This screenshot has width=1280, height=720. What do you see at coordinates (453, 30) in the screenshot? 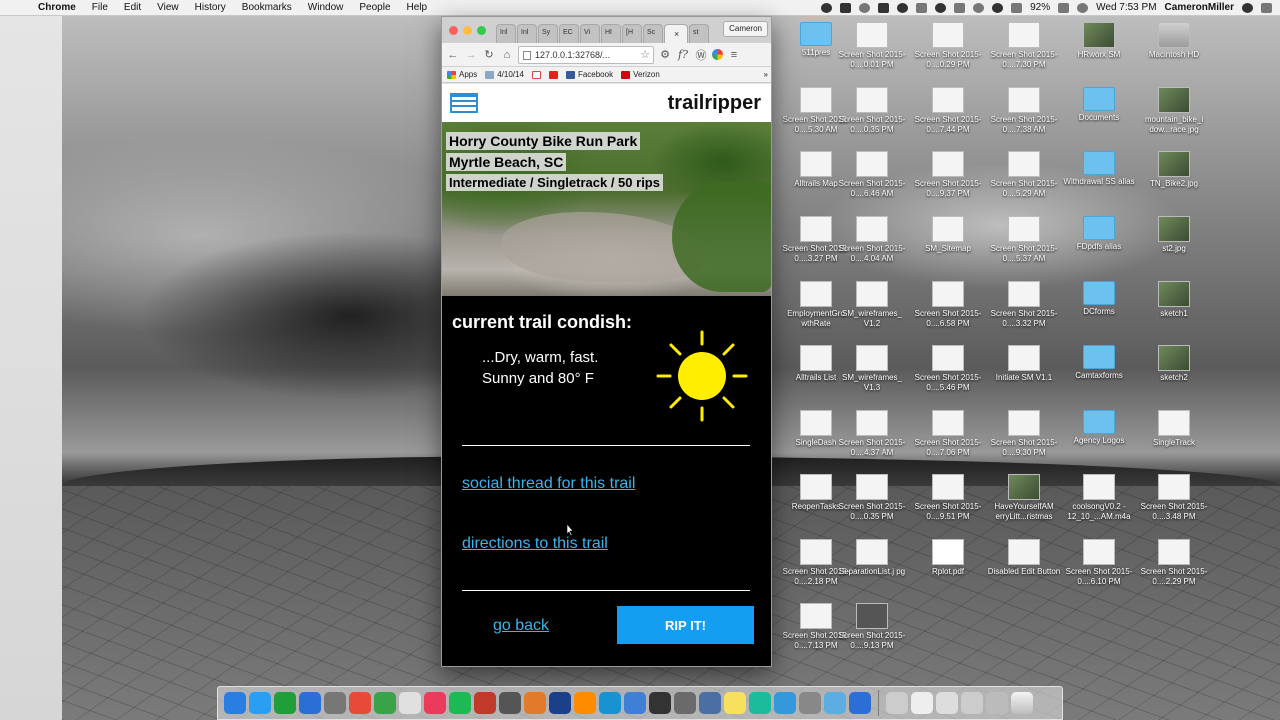
I see `close-window-button` at bounding box center [453, 30].